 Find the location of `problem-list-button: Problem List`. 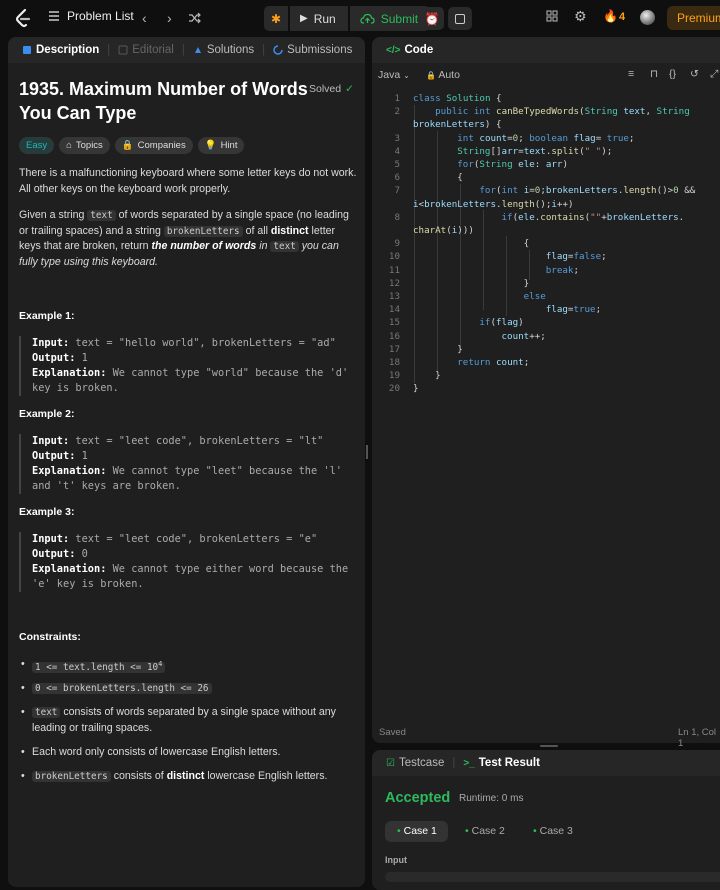

problem-list-button: Problem List is located at coordinates (91, 16).